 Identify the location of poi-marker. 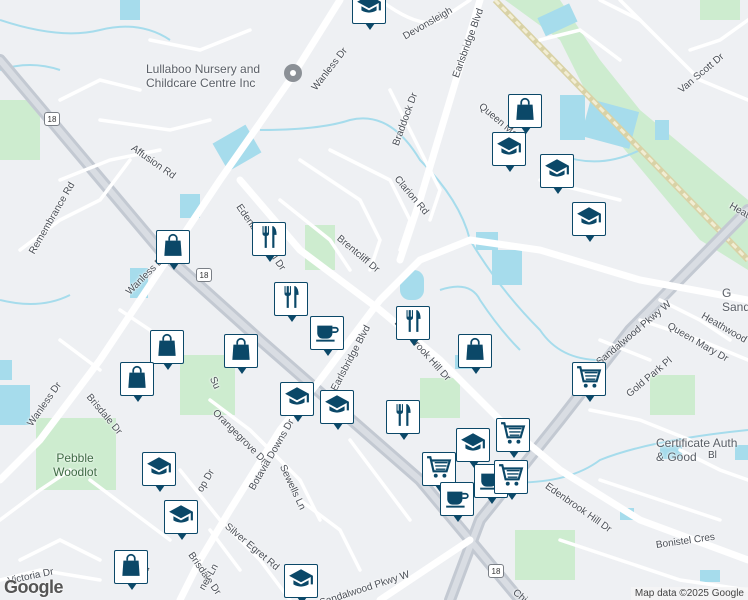
(293, 73).